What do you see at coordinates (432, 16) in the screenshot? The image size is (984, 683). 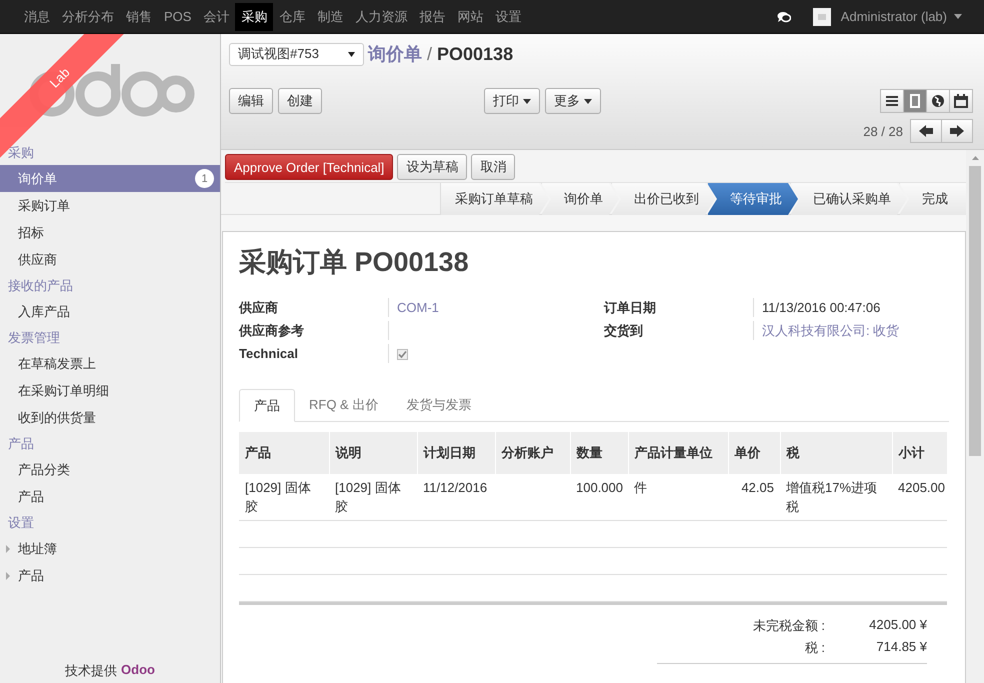 I see `menu-item: 报告` at bounding box center [432, 16].